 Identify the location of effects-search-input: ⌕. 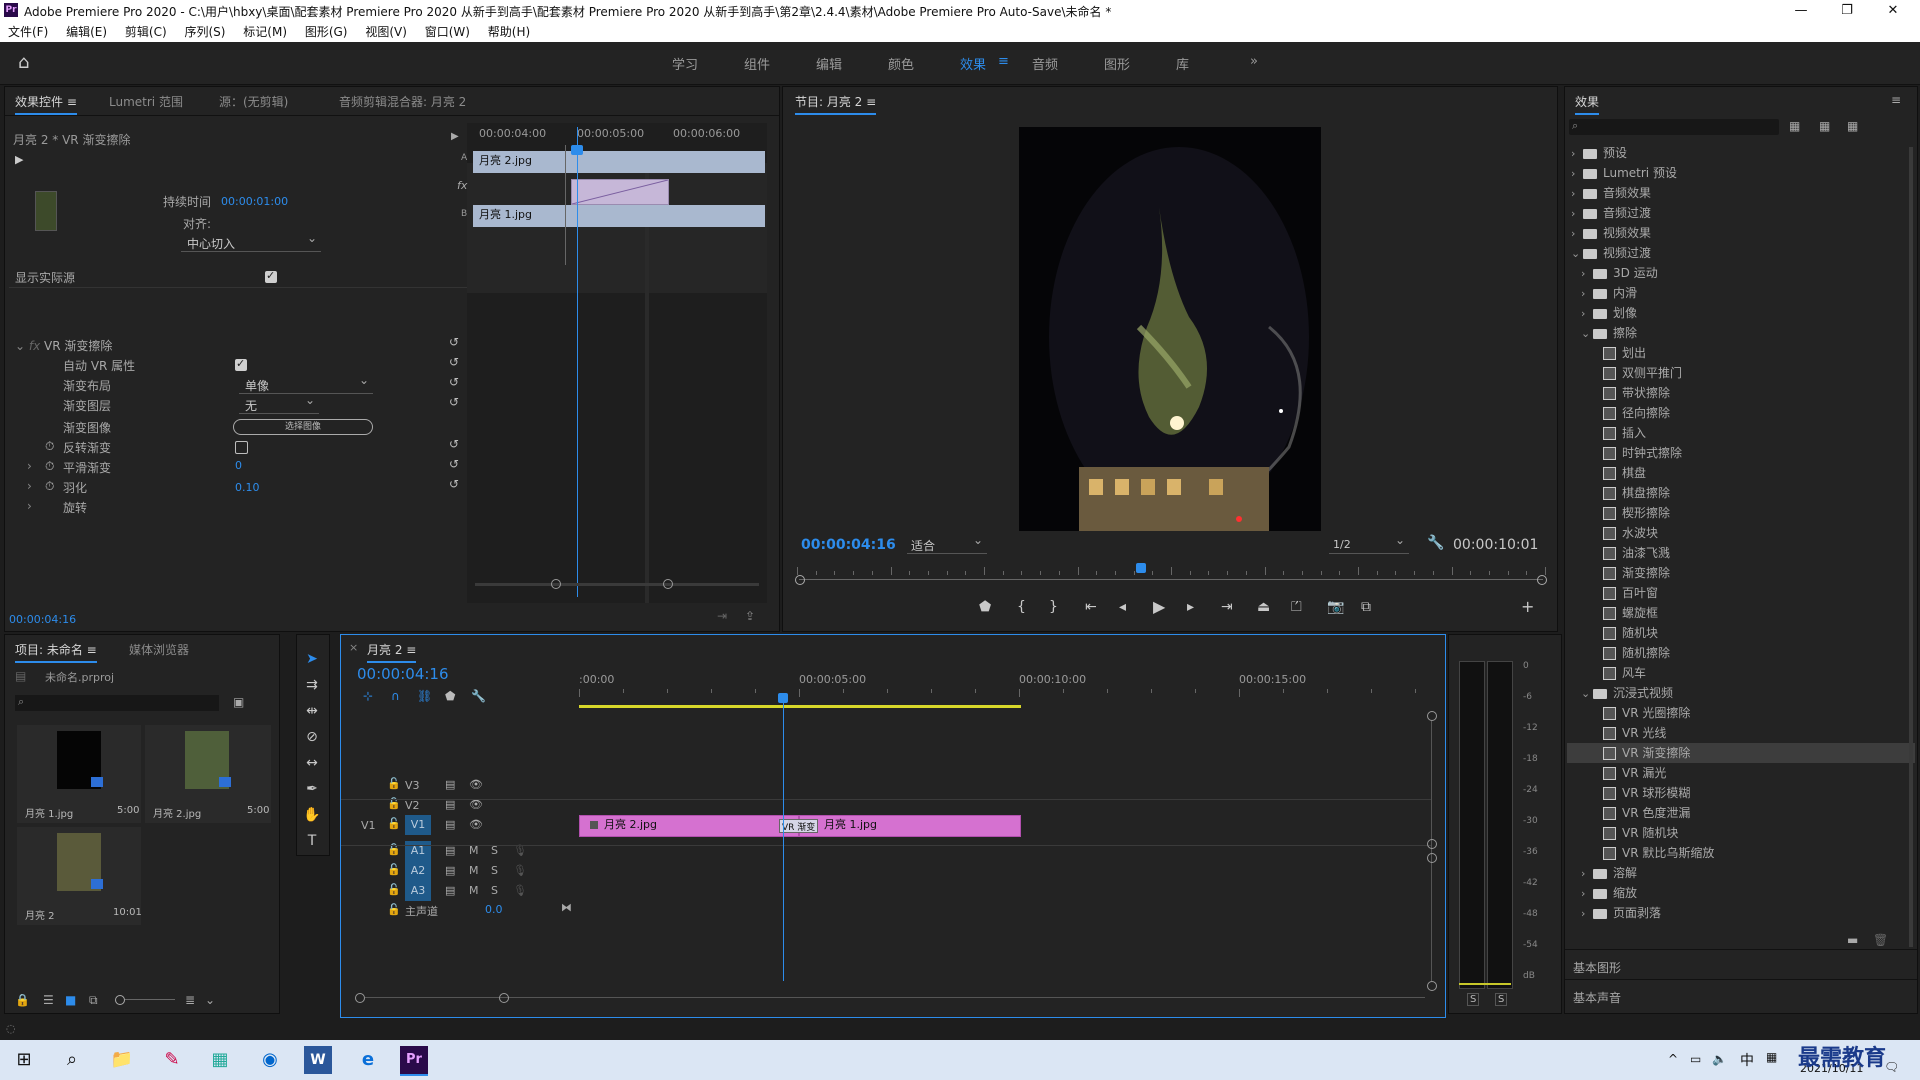
(1674, 127).